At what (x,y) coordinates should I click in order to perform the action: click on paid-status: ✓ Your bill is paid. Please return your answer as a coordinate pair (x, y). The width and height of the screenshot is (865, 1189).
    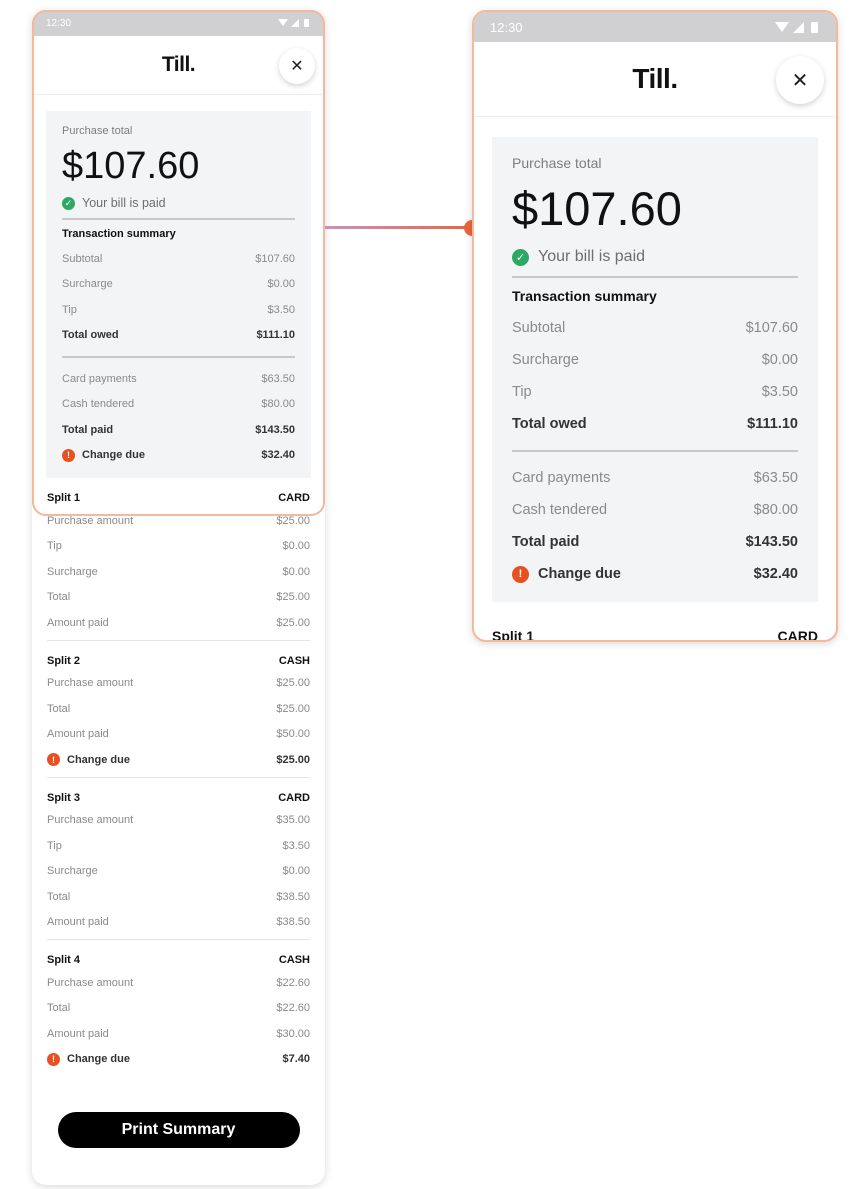
    Looking at the image, I should click on (178, 203).